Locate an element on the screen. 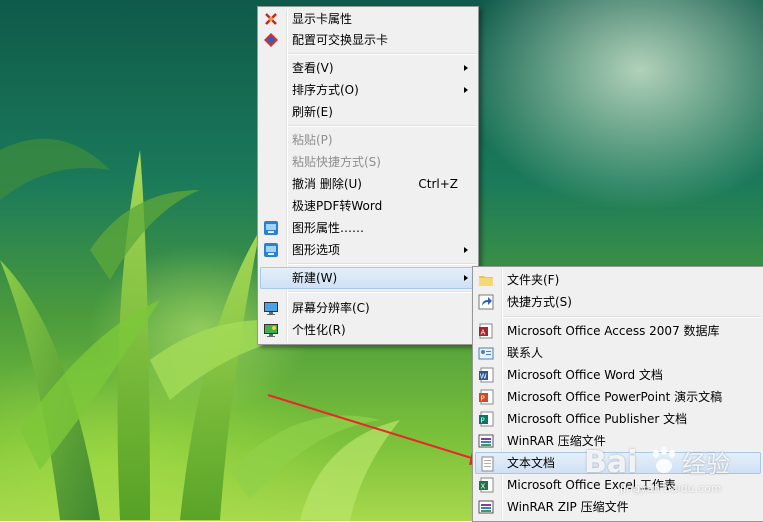 This screenshot has height=522, width=763. powerpoint-icon: P is located at coordinates (486, 397).